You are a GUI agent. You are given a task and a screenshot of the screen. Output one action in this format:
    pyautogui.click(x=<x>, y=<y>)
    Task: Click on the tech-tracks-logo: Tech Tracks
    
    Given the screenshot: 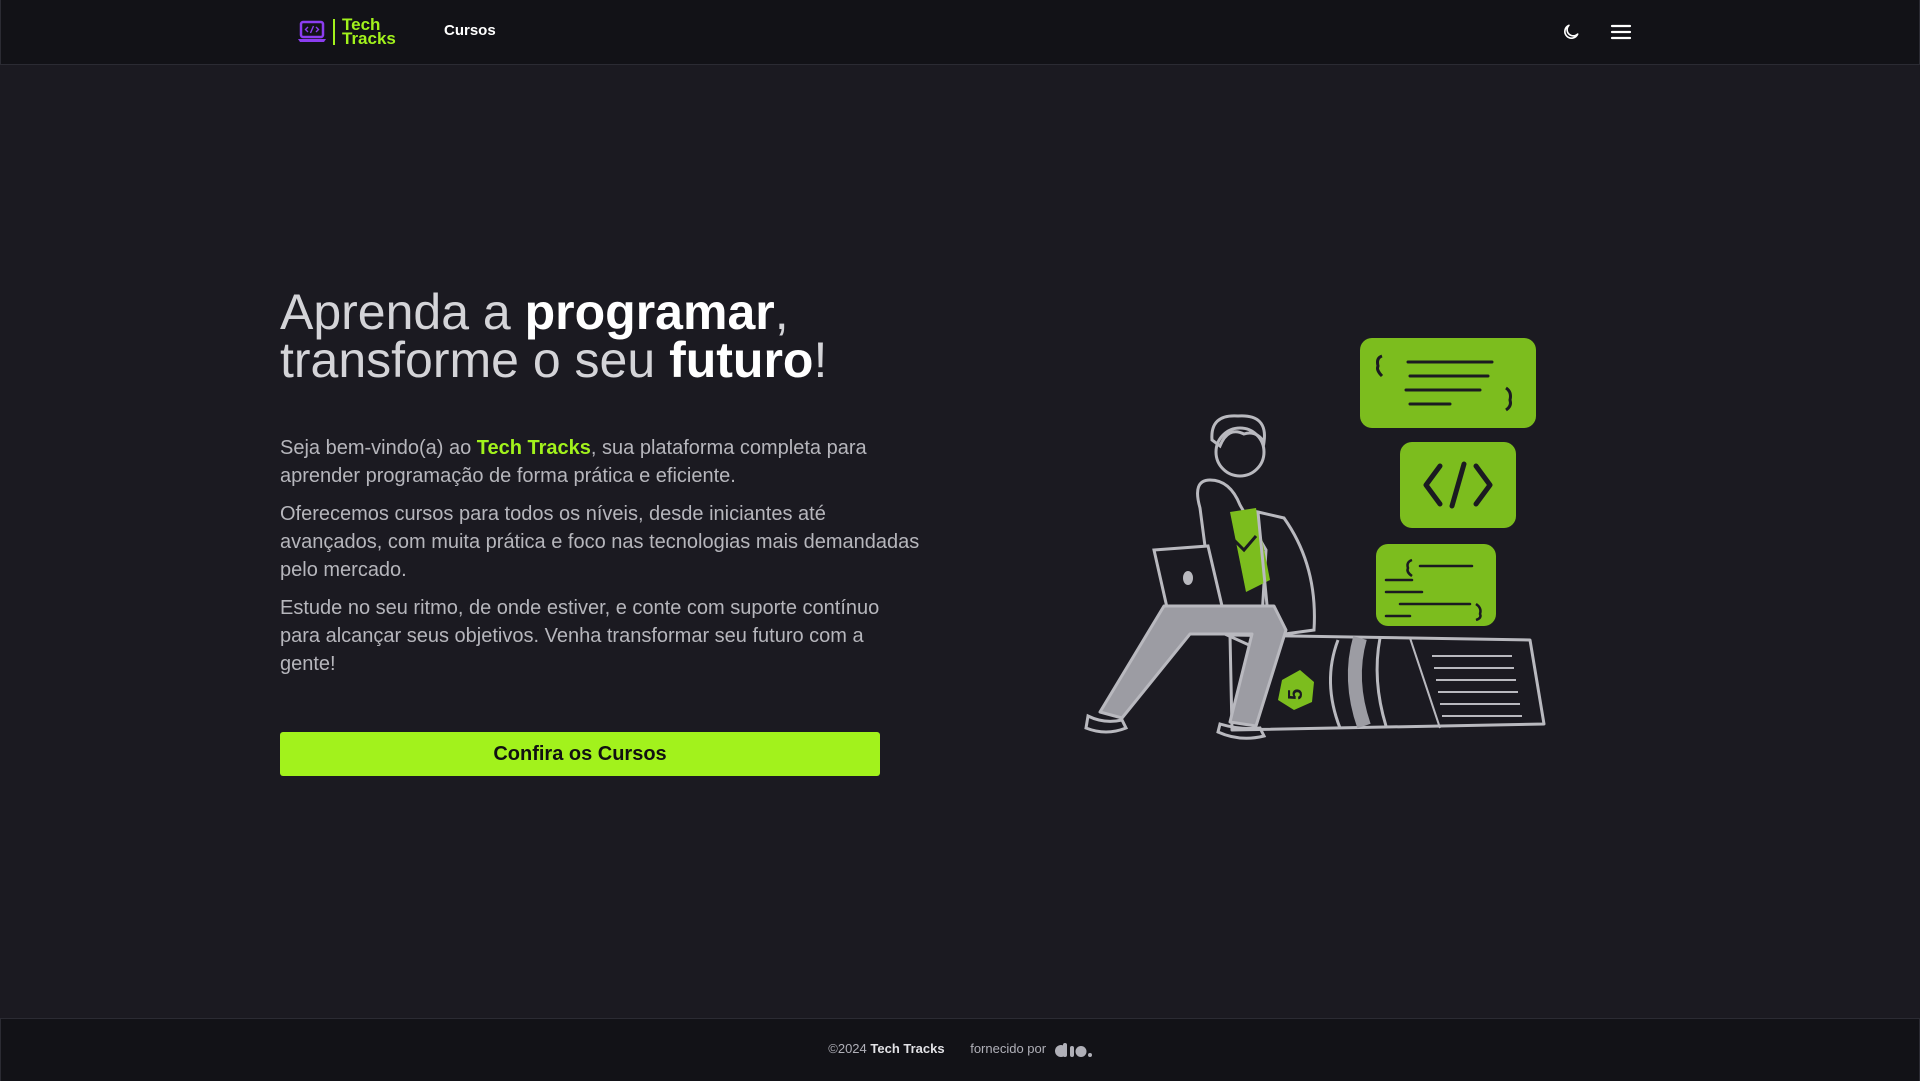 What is the action you would take?
    pyautogui.click(x=346, y=32)
    